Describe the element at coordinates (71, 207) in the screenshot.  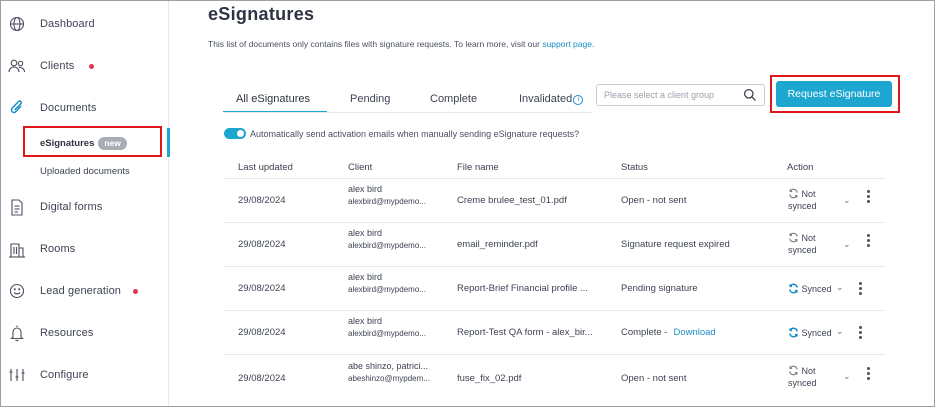
I see `sidebar-item-label: Digital forms` at that location.